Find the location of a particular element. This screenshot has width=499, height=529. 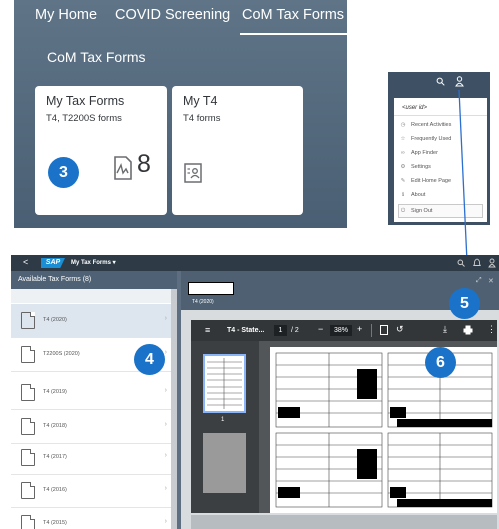

menu-item-about: ℹ About is located at coordinates (412, 195).